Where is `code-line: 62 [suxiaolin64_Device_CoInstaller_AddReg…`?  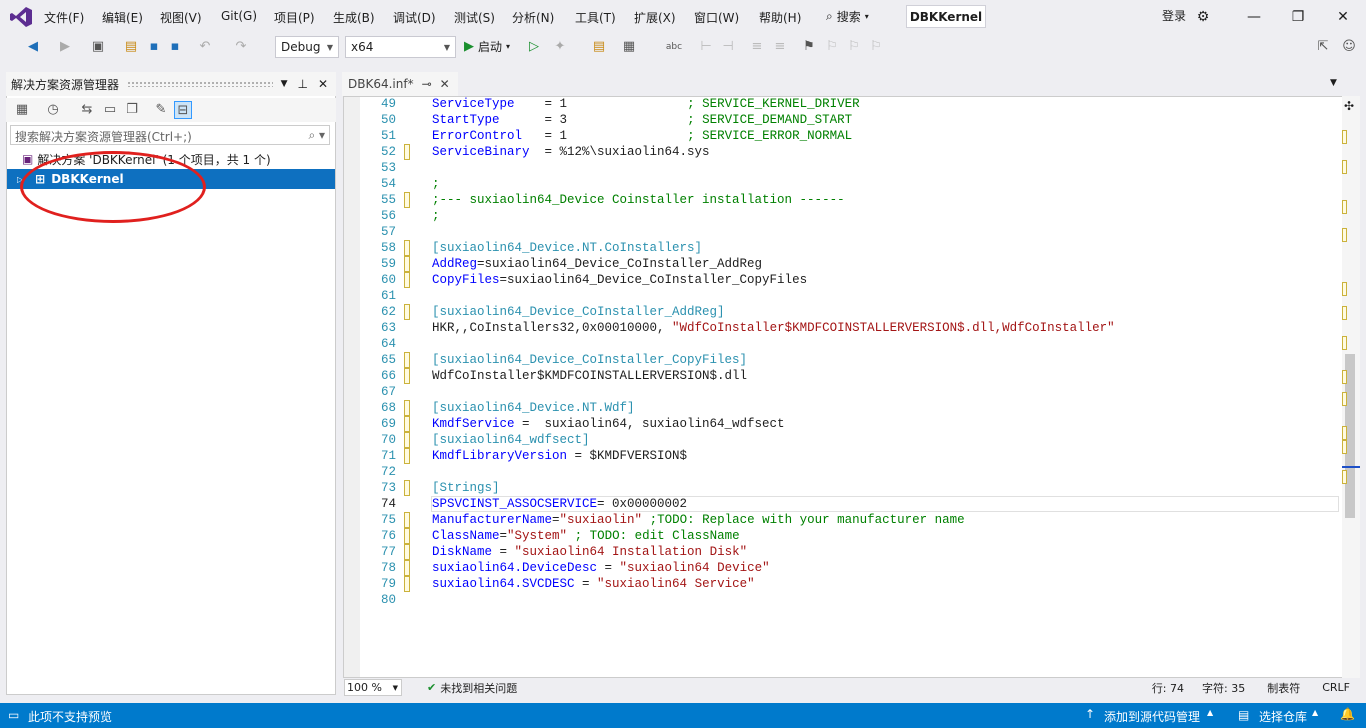
code-line: 62 [suxiaolin64_Device_CoInstaller_AddReg… is located at coordinates (542, 312).